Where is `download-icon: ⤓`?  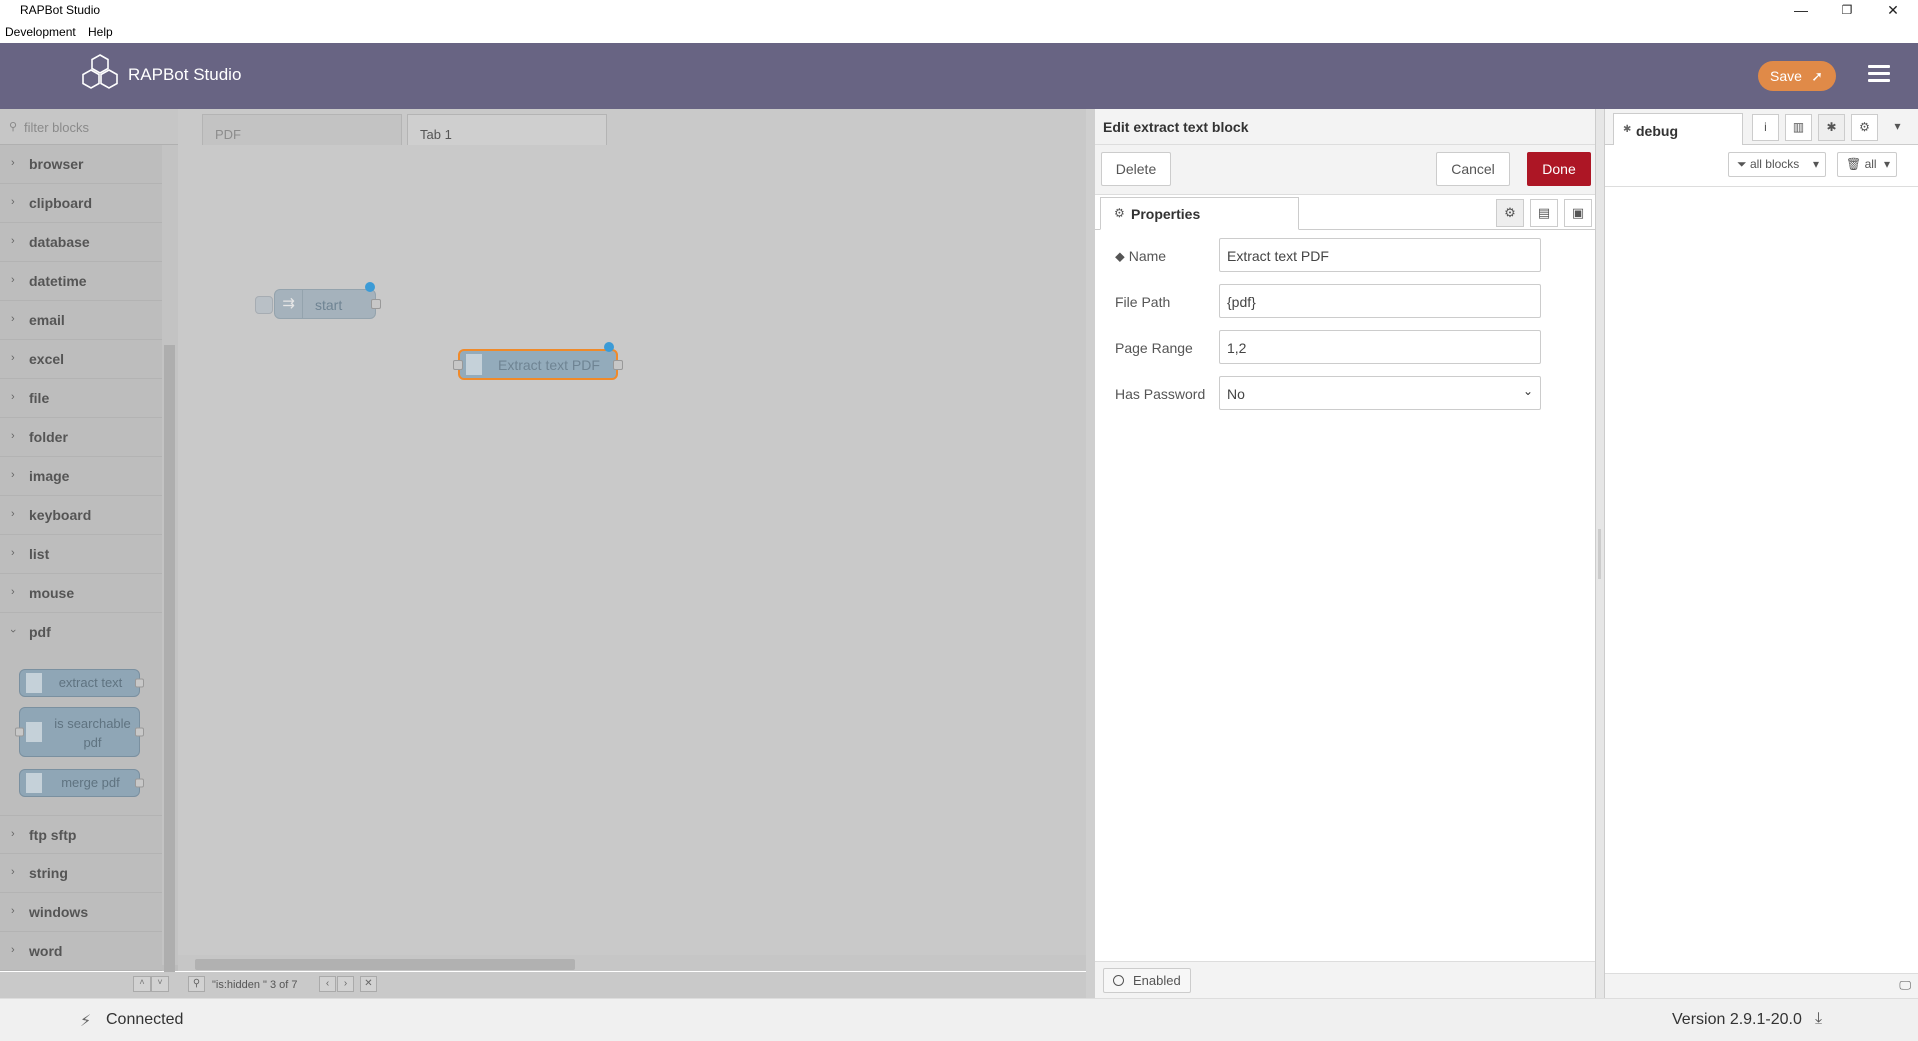 download-icon: ⤓ is located at coordinates (1818, 1019).